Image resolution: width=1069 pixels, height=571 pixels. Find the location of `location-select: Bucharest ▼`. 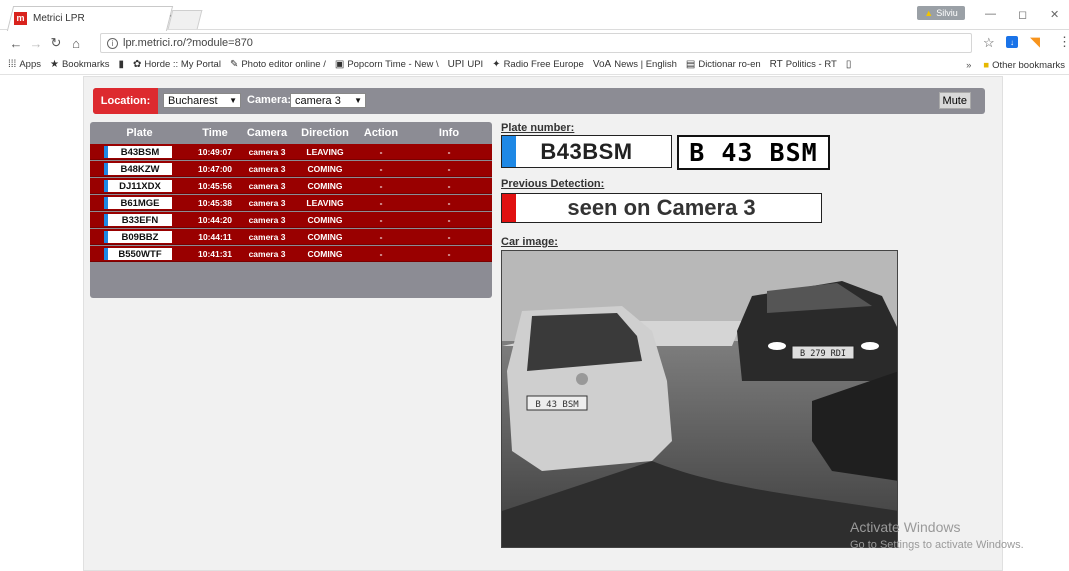

location-select: Bucharest ▼ is located at coordinates (202, 100).